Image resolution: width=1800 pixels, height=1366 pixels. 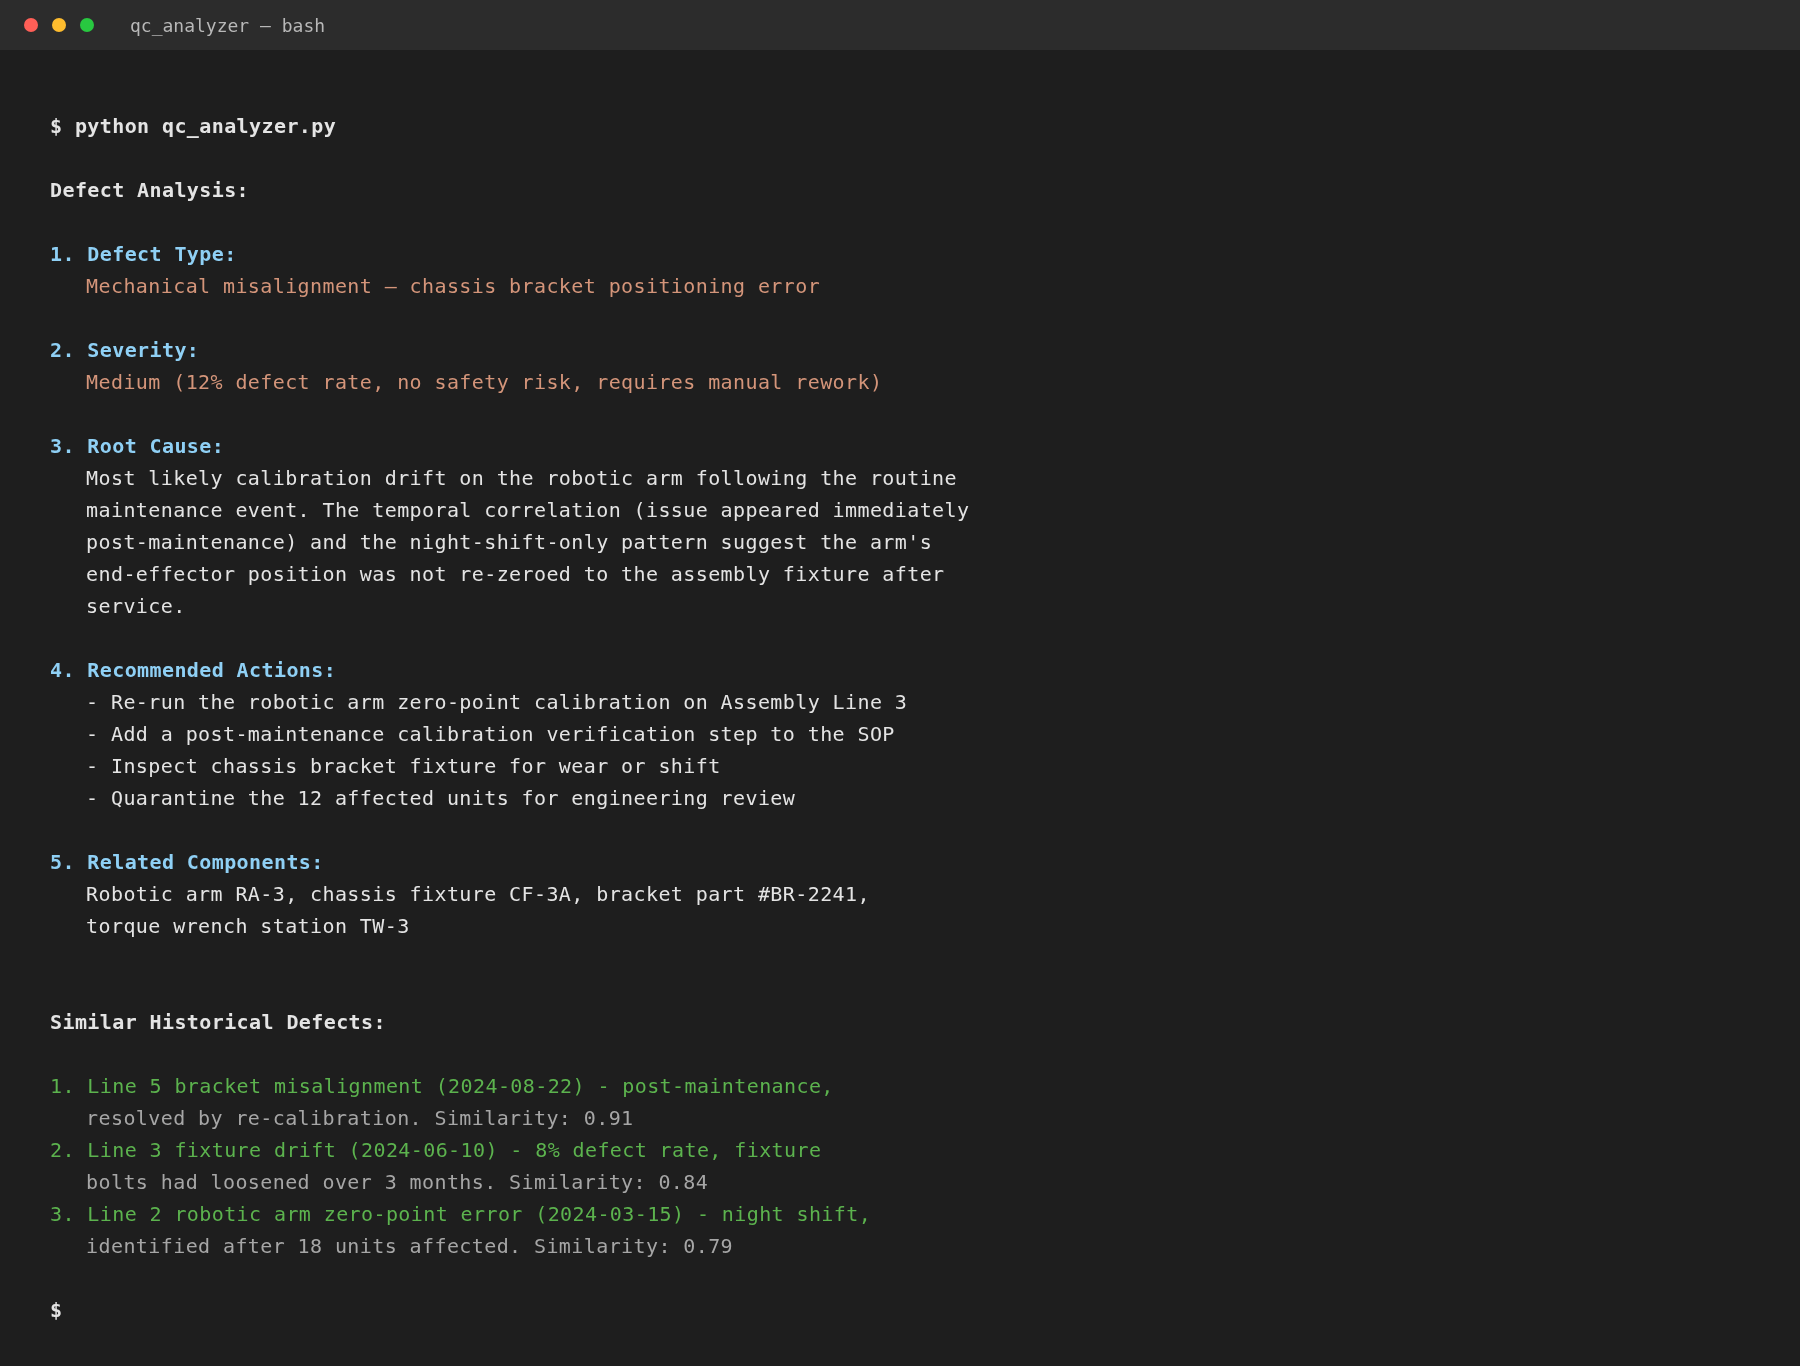 I want to click on section-title: 4. Recommended Actions:, so click(x=194, y=670).